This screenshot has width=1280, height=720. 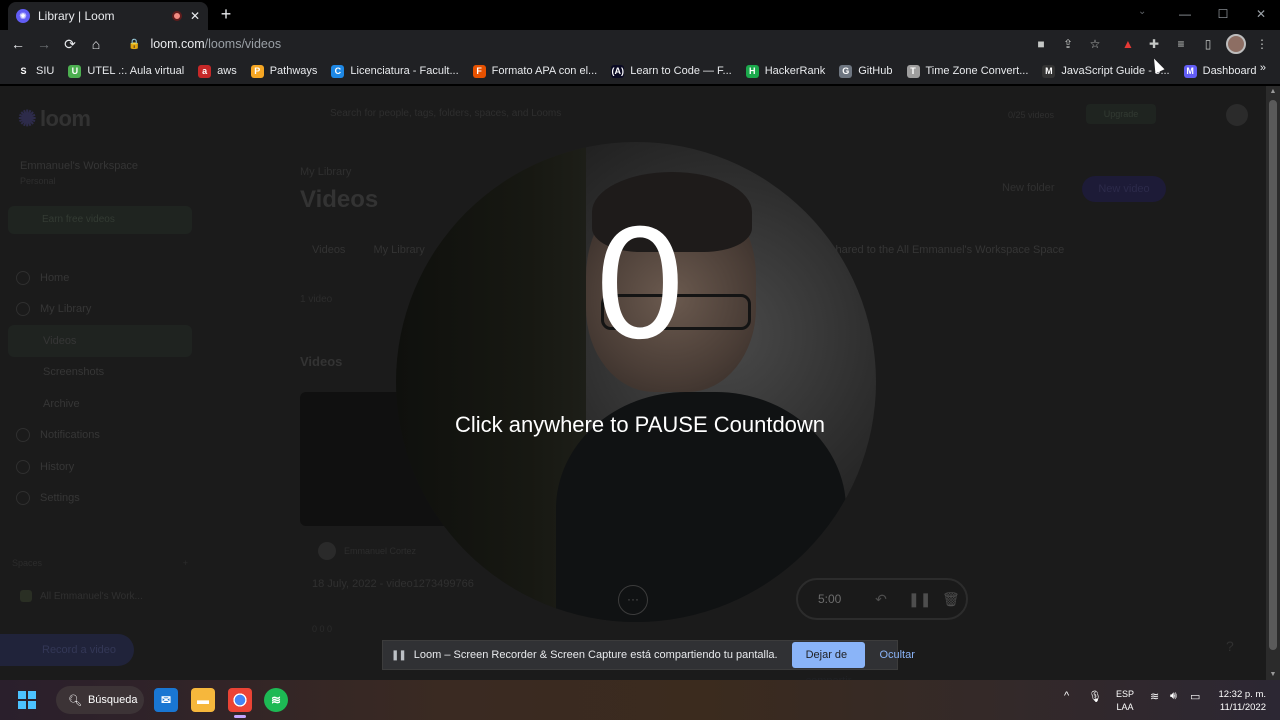 I want to click on record-video-button: Record a video, so click(x=67, y=650).